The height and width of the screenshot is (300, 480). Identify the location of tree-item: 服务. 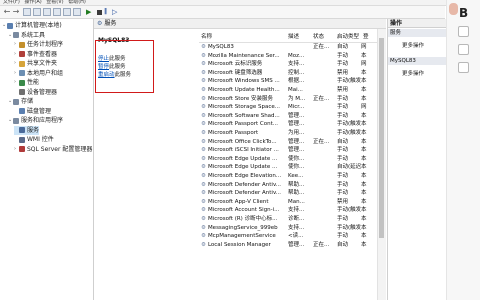
(27, 130).